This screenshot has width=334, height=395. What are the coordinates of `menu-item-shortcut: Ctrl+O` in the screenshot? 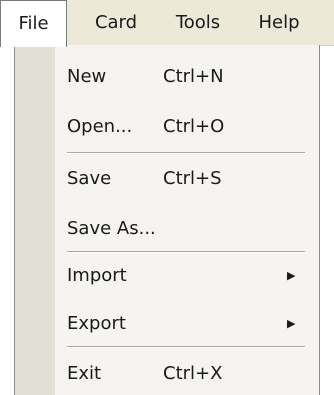 It's located at (194, 126).